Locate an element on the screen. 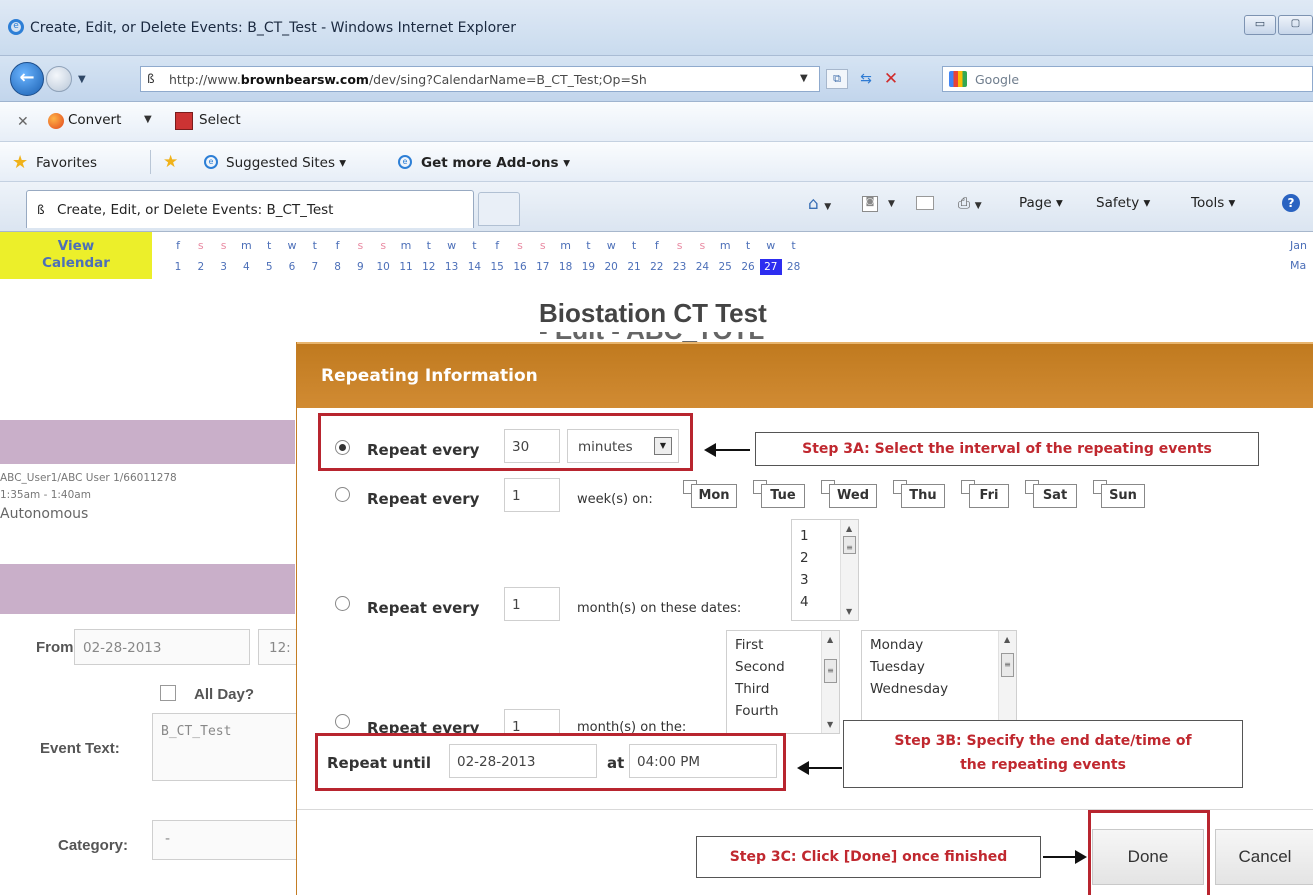  day-link: 3 is located at coordinates (224, 267).